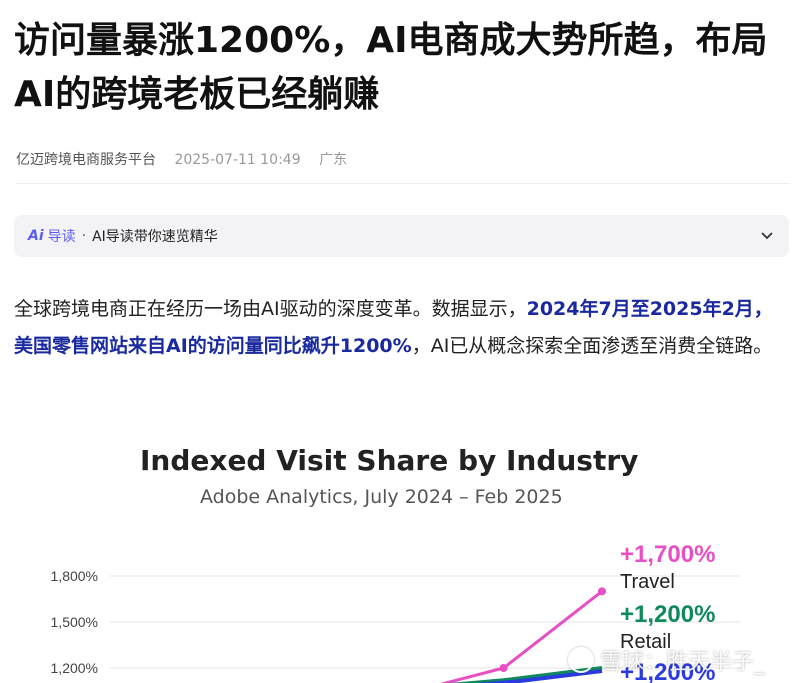 This screenshot has height=683, width=800. Describe the element at coordinates (74, 622) in the screenshot. I see `y-tick-label: 1,500%` at that location.